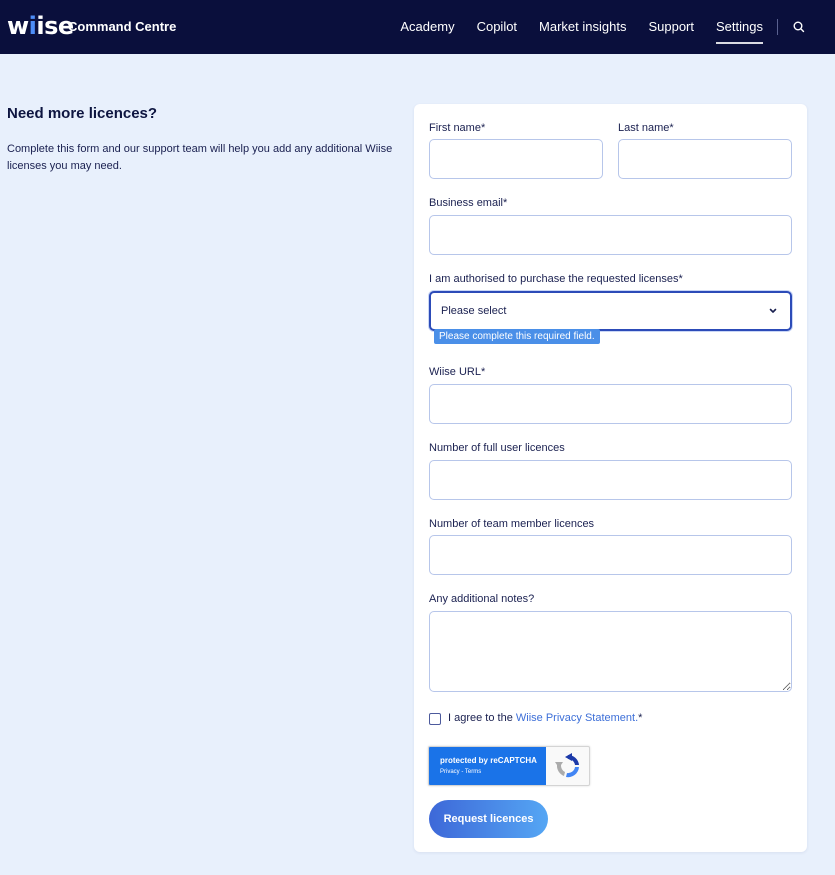 The height and width of the screenshot is (875, 835). I want to click on full-user-licences-input, so click(610, 480).